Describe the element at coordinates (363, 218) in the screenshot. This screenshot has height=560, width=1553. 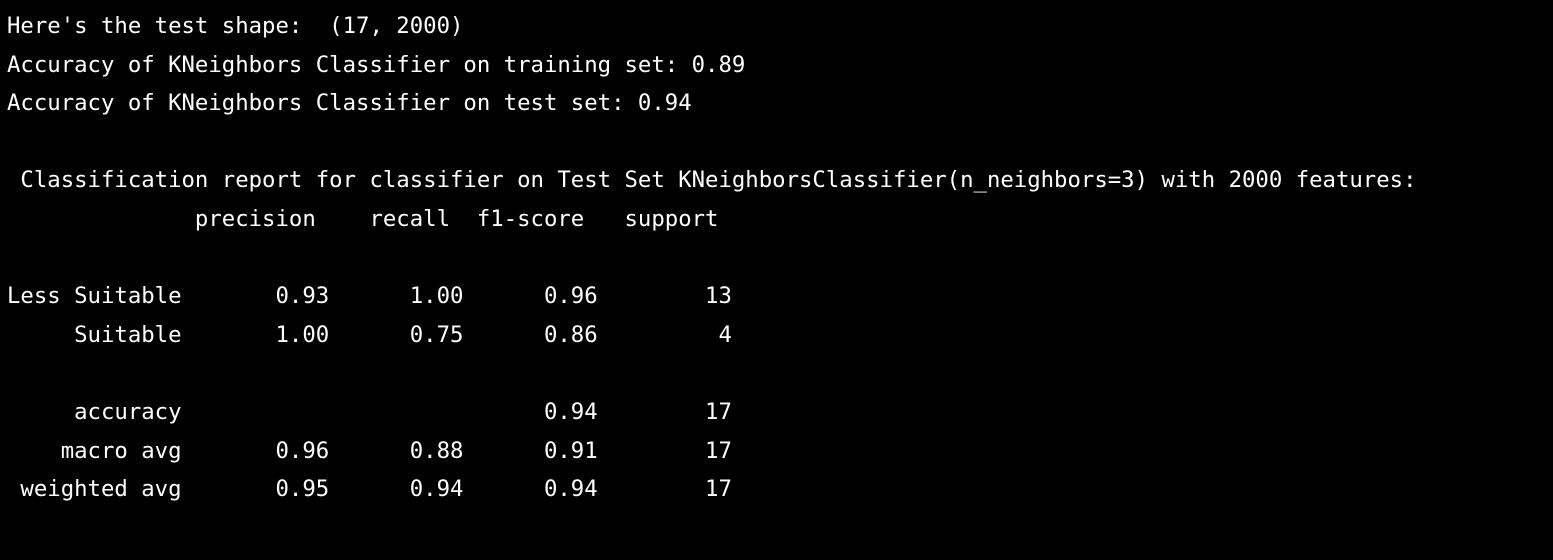
I see `report-header-row: precision recall f1-score support` at that location.